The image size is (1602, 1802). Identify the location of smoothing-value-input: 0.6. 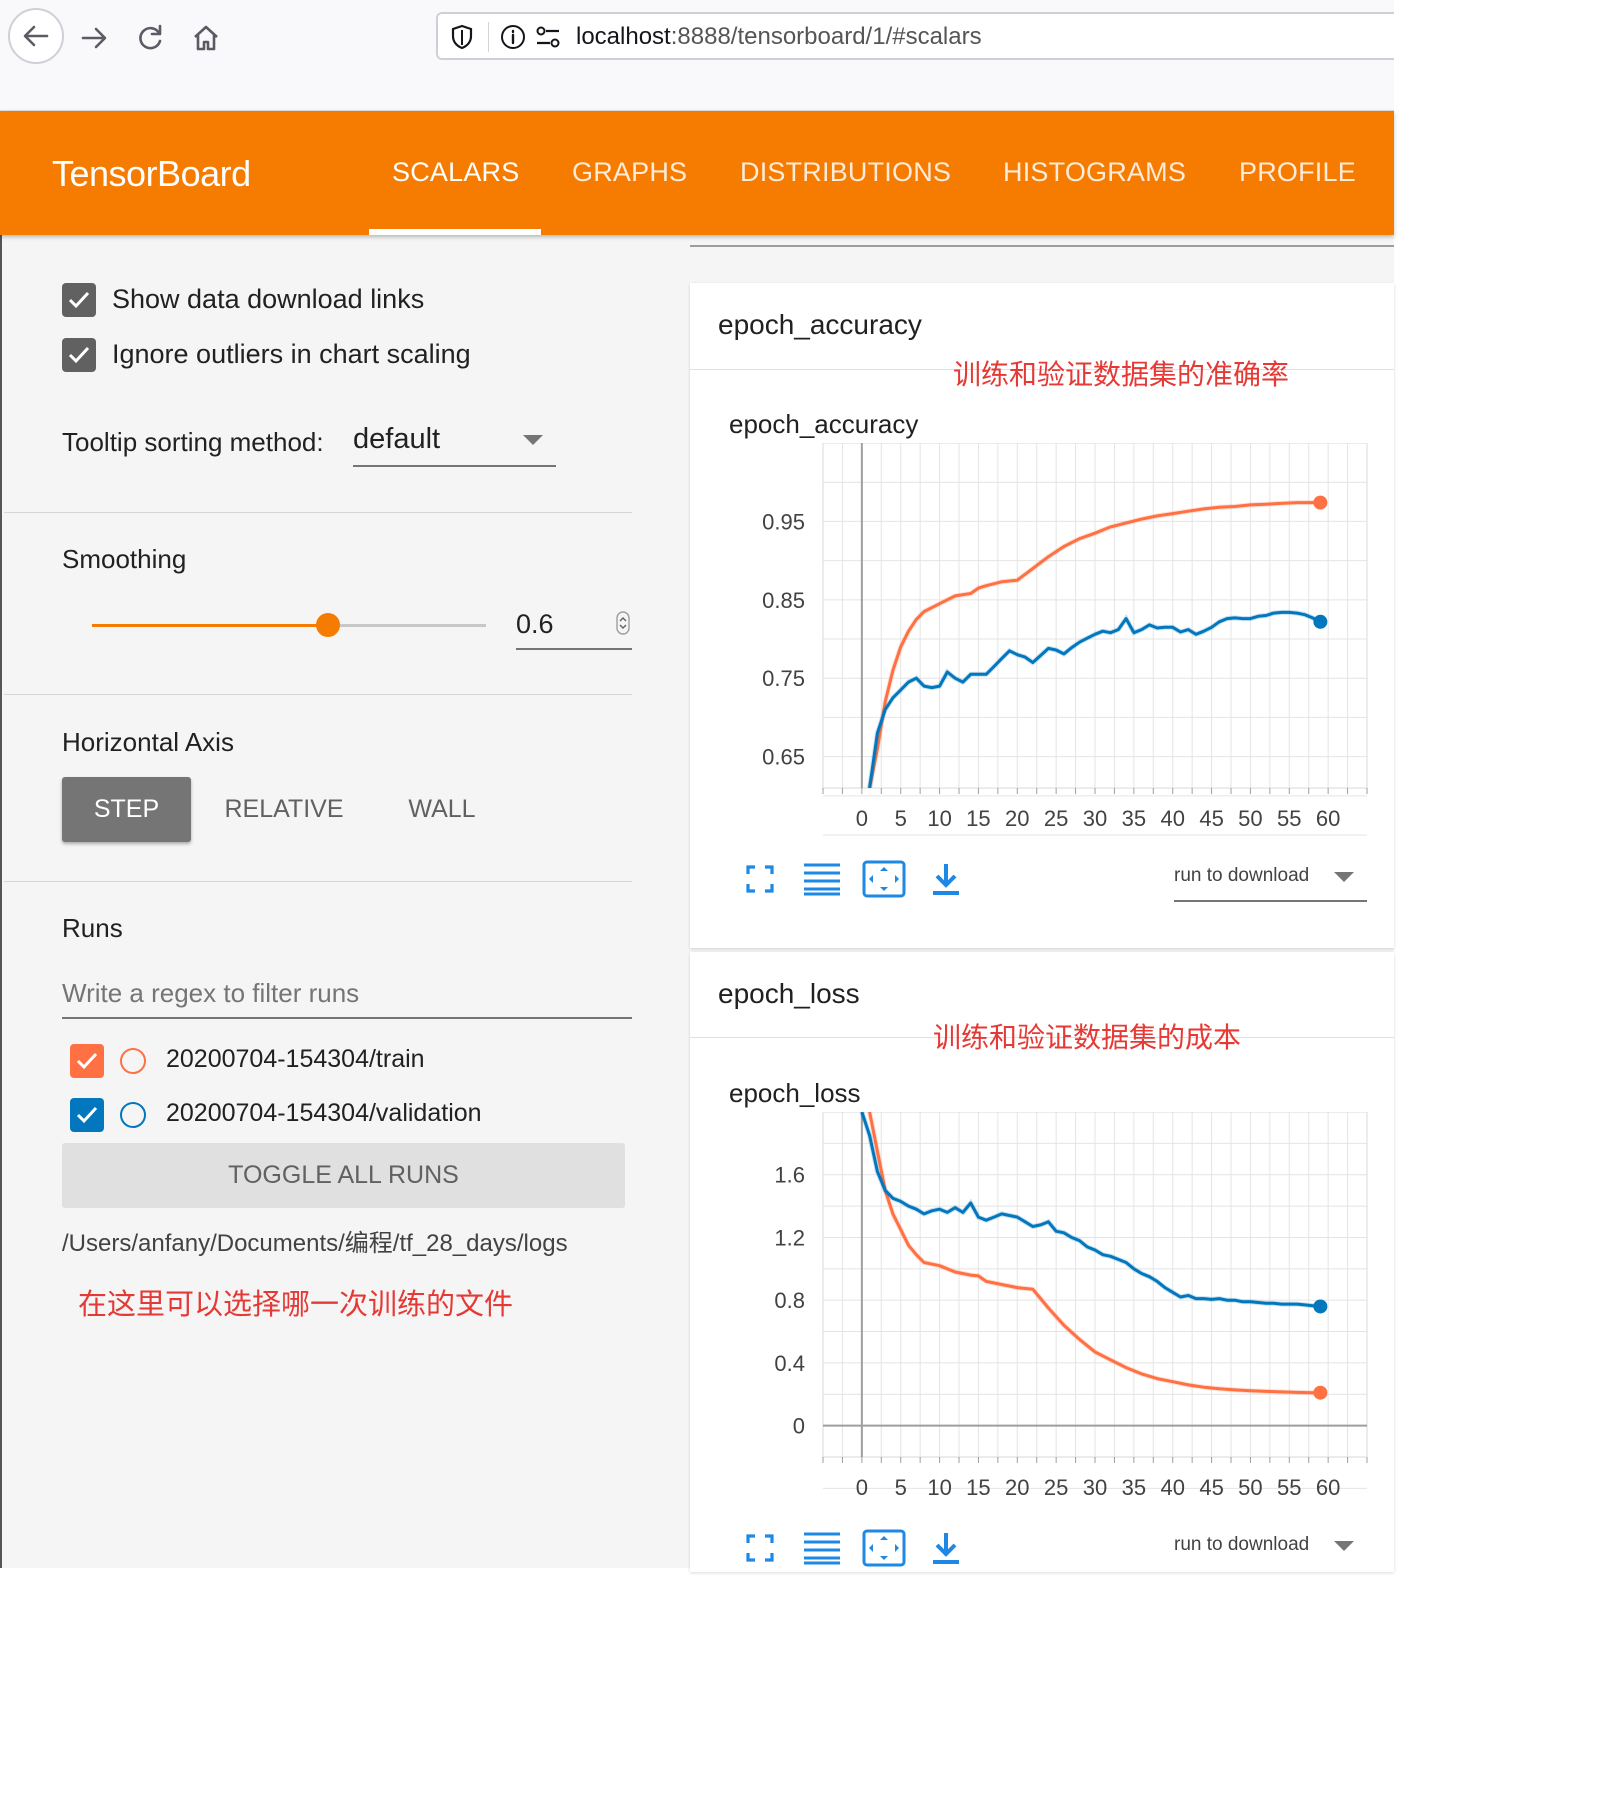
(535, 624).